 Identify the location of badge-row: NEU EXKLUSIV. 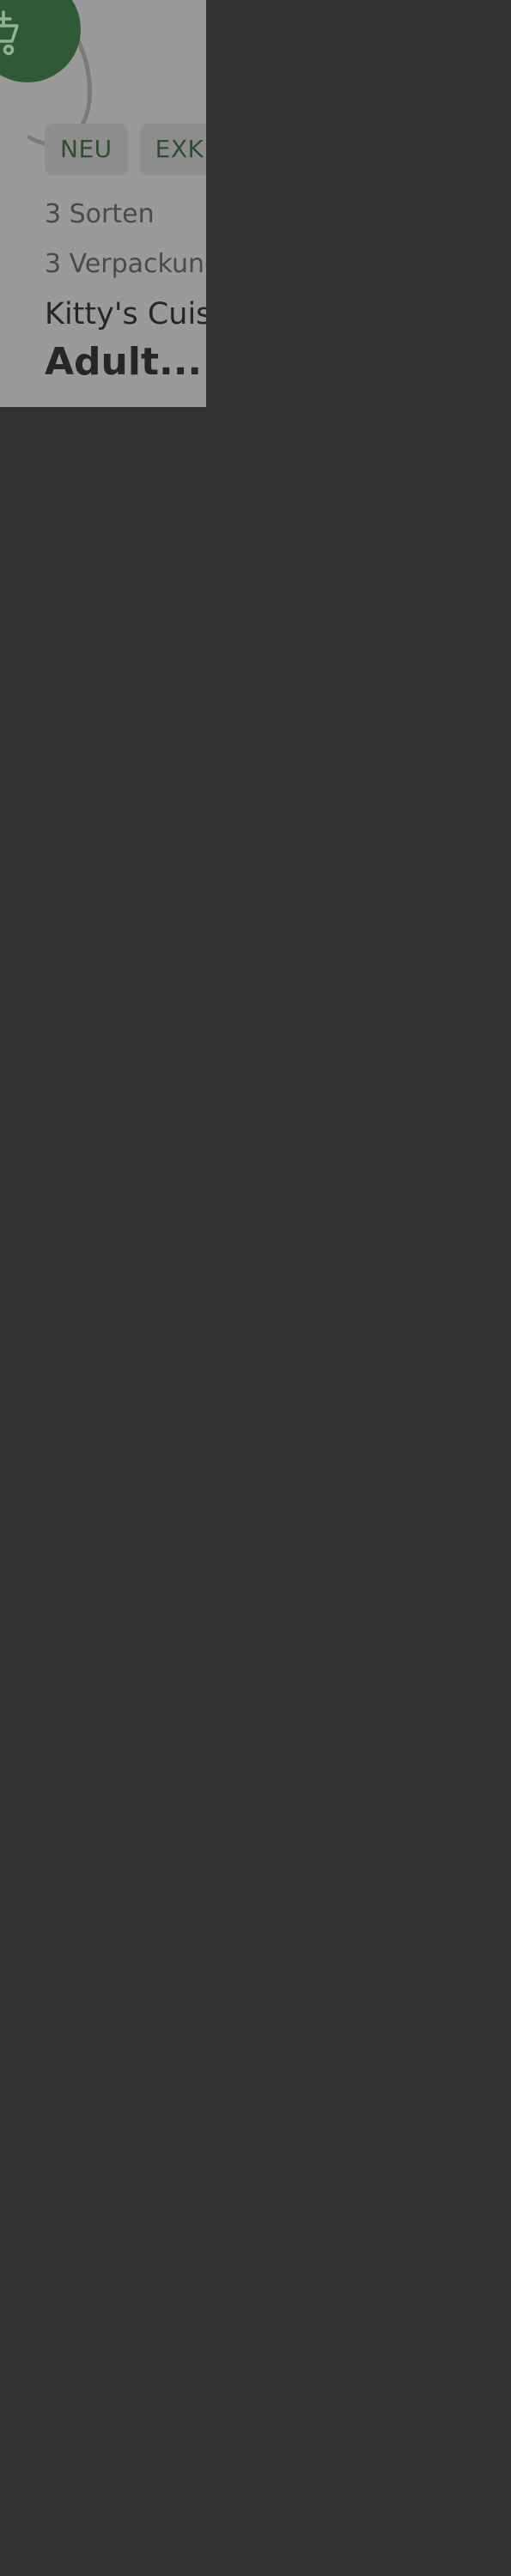
(125, 149).